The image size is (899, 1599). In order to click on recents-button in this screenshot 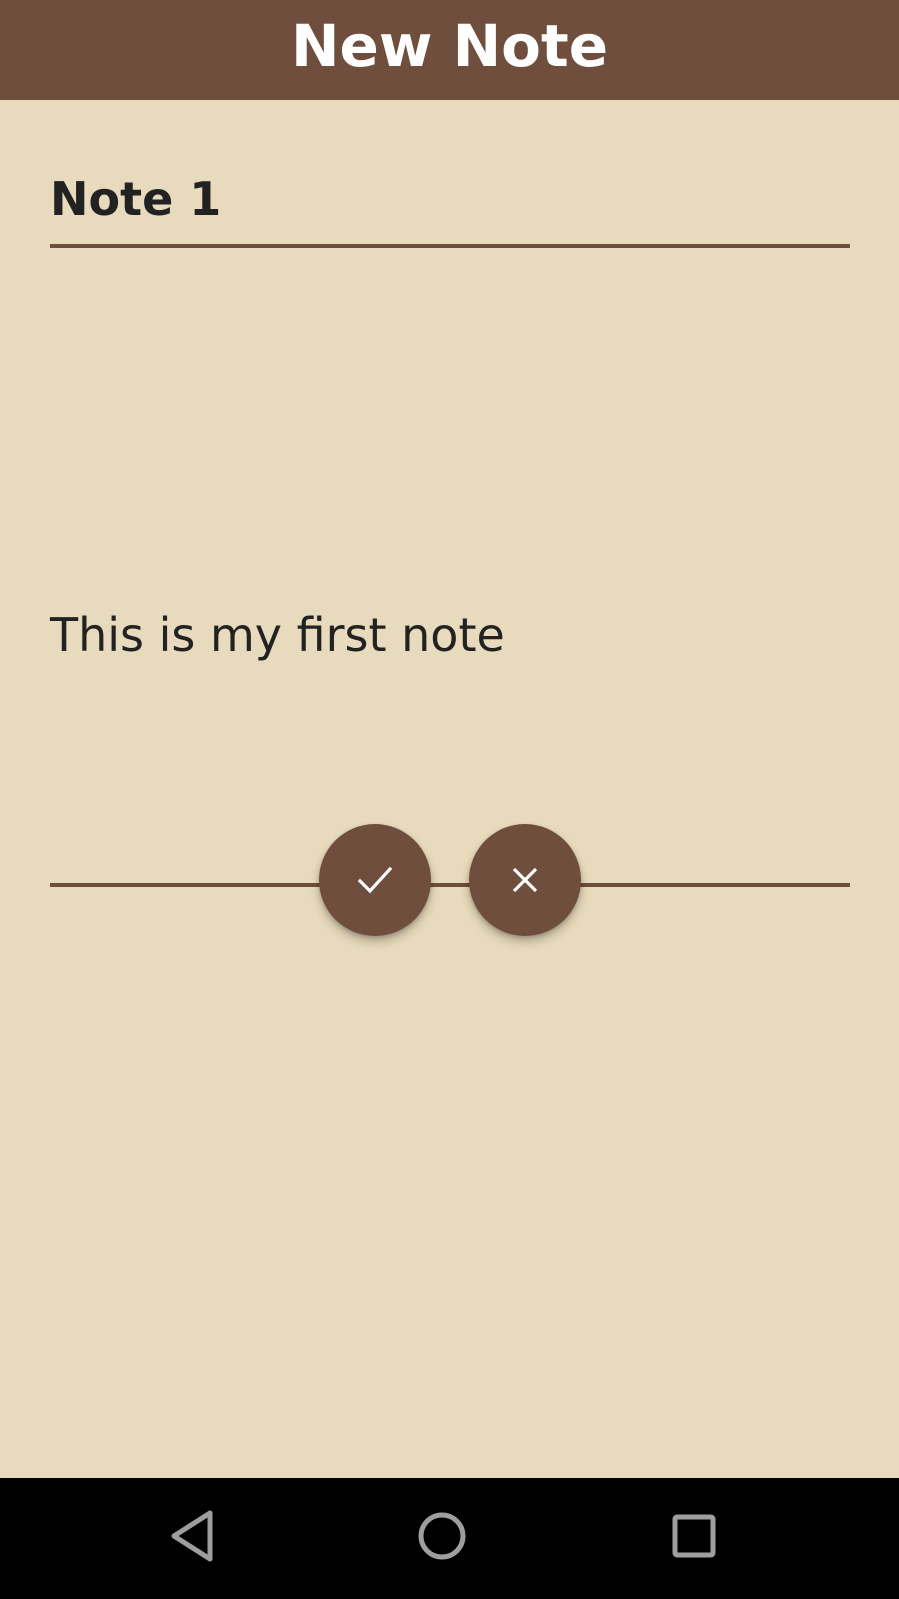, I will do `click(694, 1538)`.